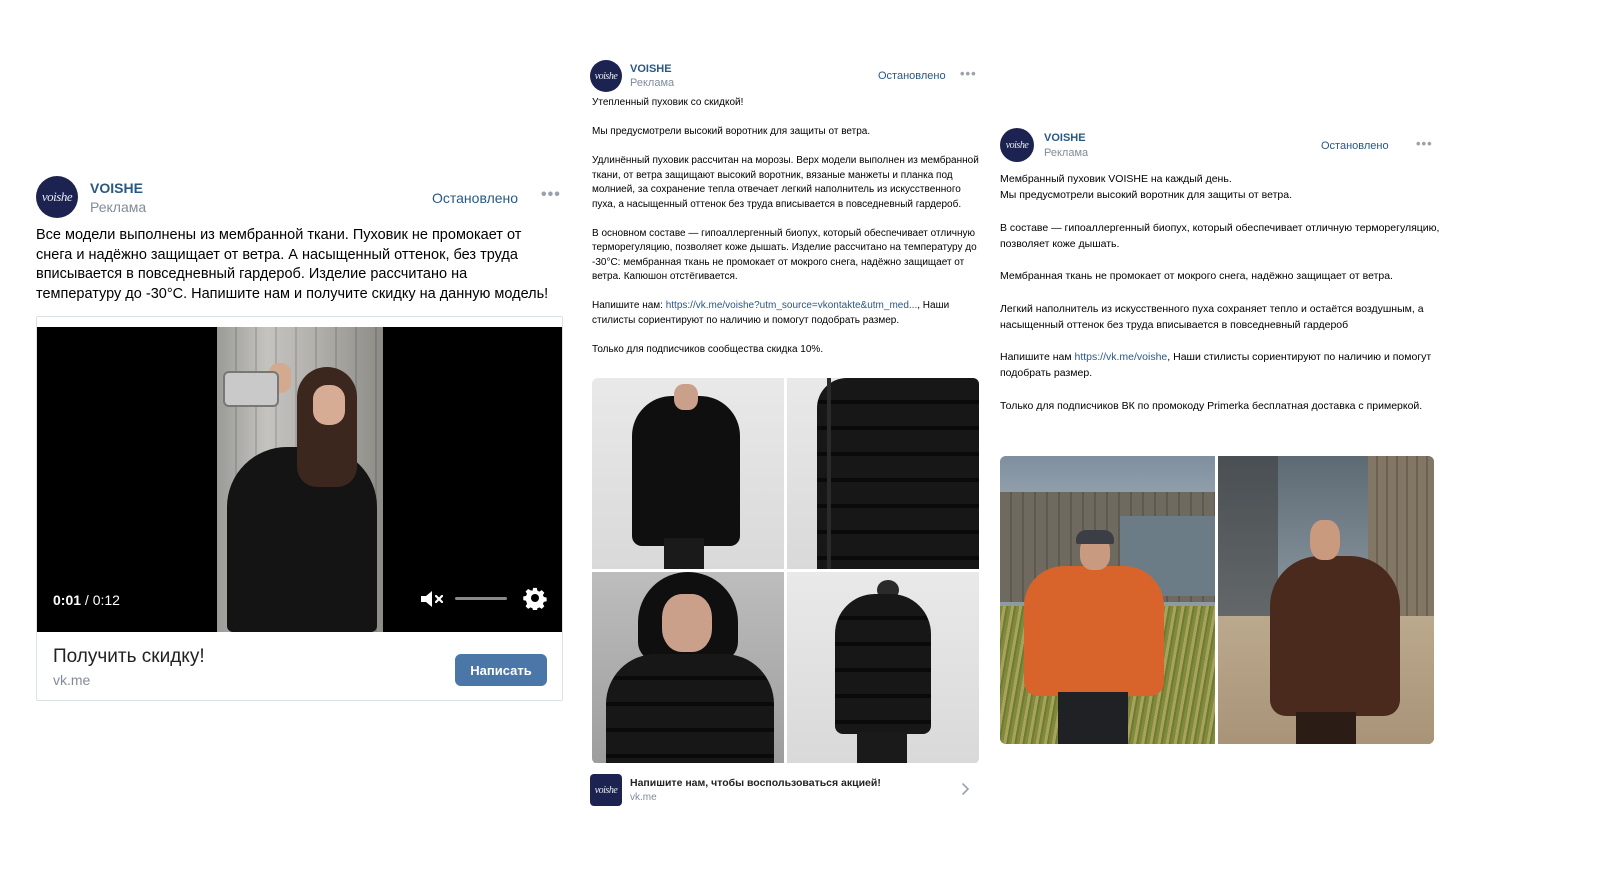 The image size is (1600, 892). Describe the element at coordinates (71, 680) in the screenshot. I see `cta-url: vk.me` at that location.